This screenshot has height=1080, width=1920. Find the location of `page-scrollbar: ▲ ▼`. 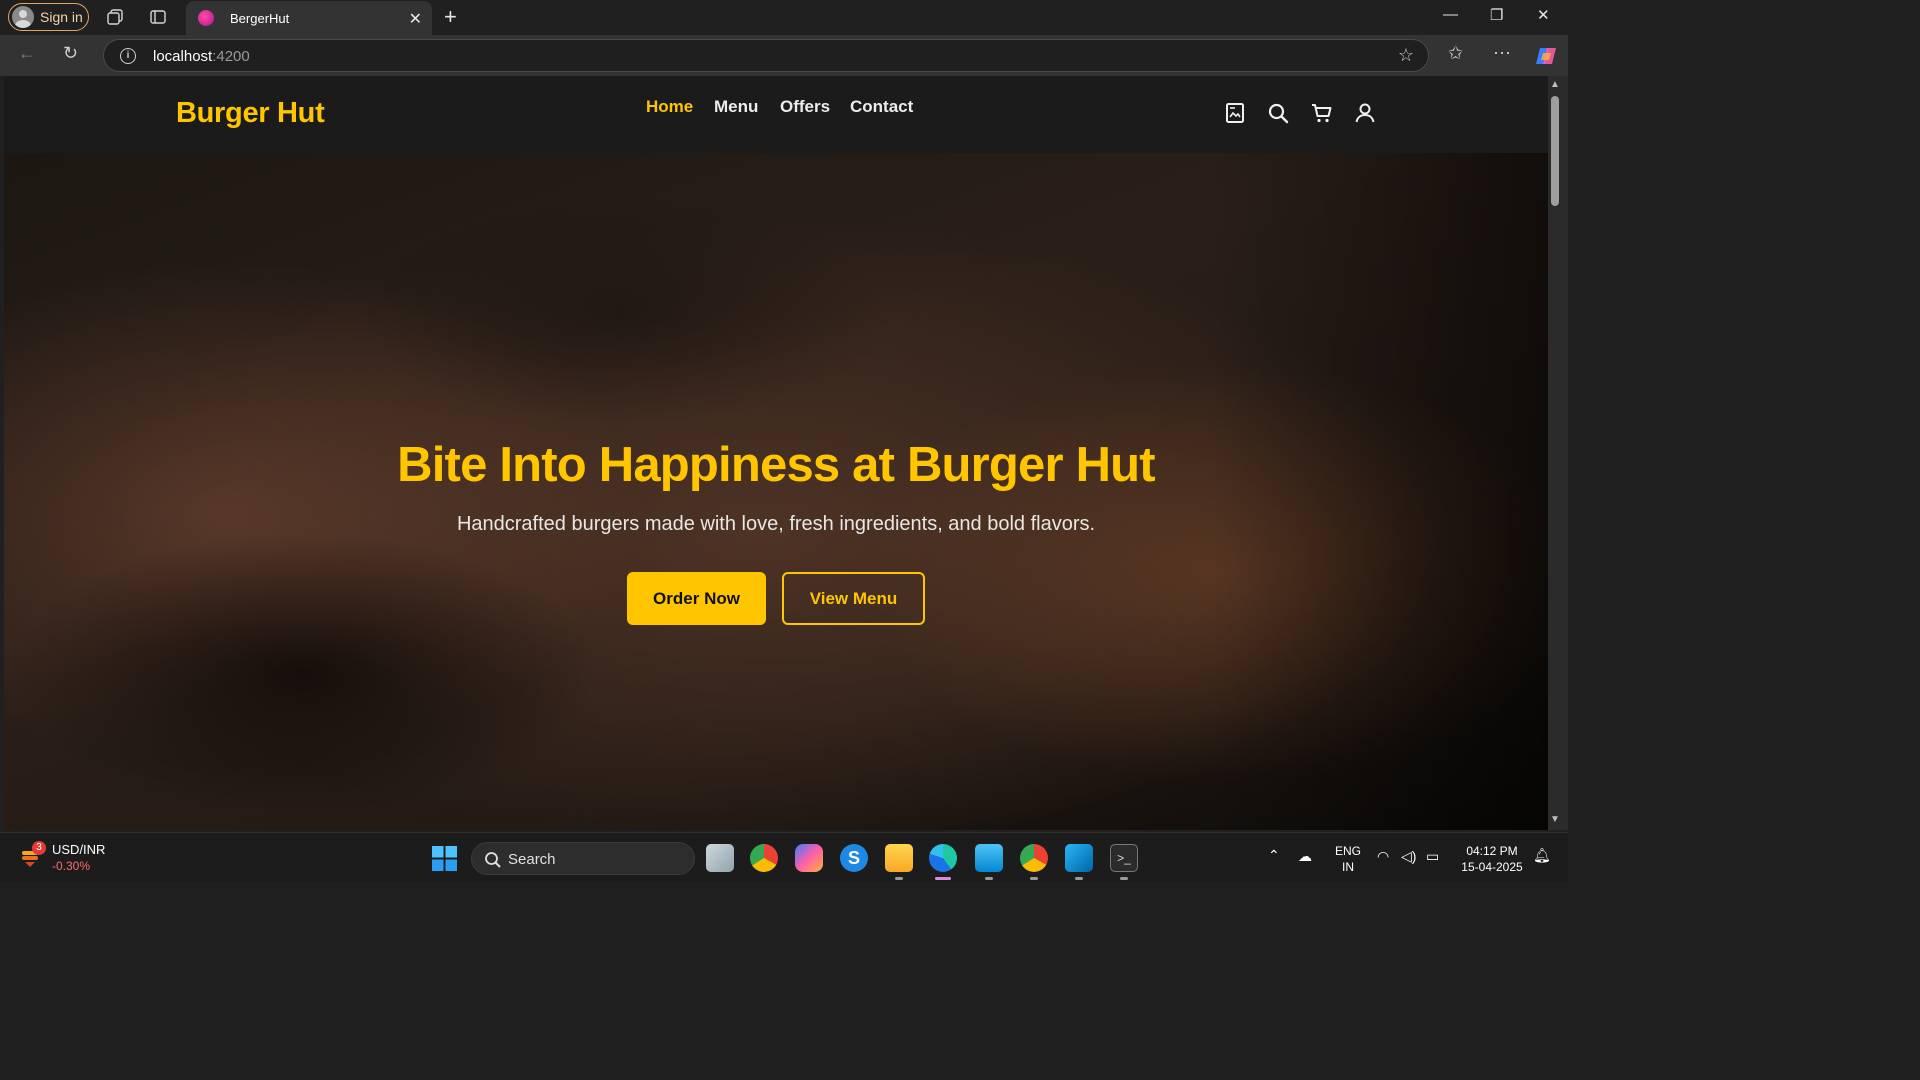

page-scrollbar: ▲ ▼ is located at coordinates (1558, 453).